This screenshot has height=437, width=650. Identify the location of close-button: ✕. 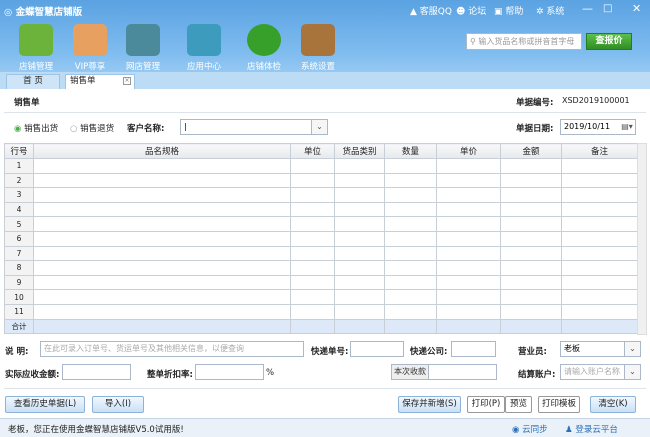
(636, 8).